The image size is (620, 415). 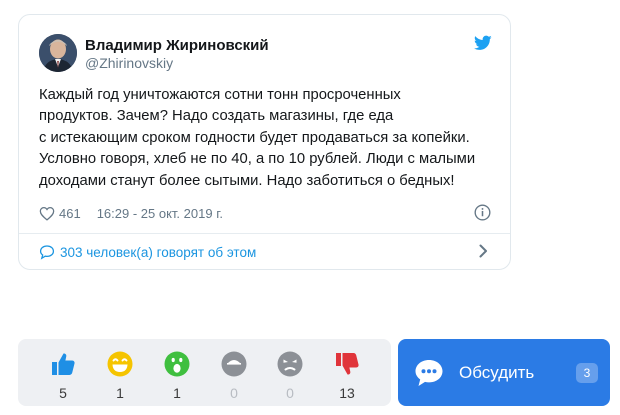 What do you see at coordinates (429, 373) in the screenshot?
I see `chat-bubble-icon` at bounding box center [429, 373].